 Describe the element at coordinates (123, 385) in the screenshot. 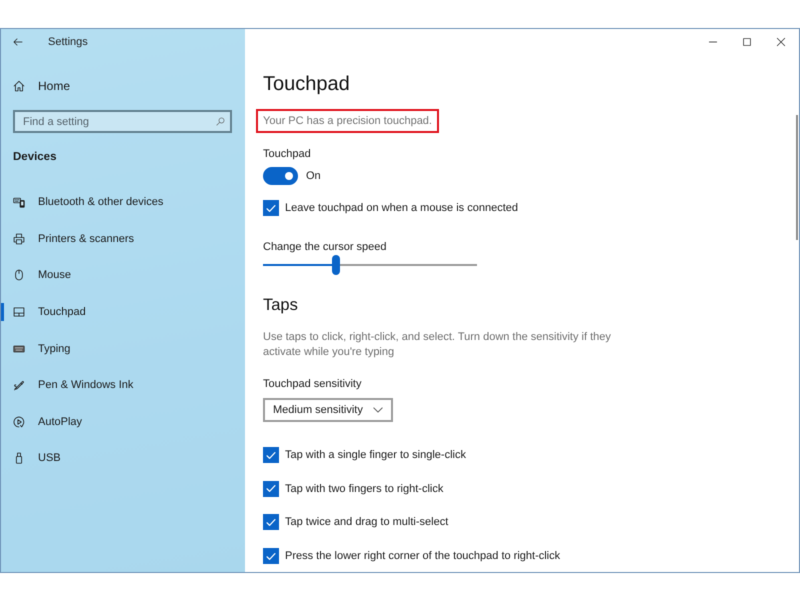

I see `sidebar-item: Pen & Windows Ink` at that location.